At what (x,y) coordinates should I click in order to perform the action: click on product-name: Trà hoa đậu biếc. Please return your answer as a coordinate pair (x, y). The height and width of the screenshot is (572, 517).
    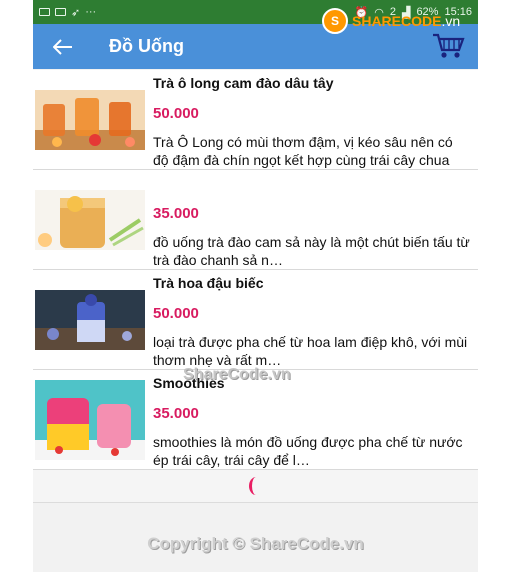
    Looking at the image, I should click on (208, 283).